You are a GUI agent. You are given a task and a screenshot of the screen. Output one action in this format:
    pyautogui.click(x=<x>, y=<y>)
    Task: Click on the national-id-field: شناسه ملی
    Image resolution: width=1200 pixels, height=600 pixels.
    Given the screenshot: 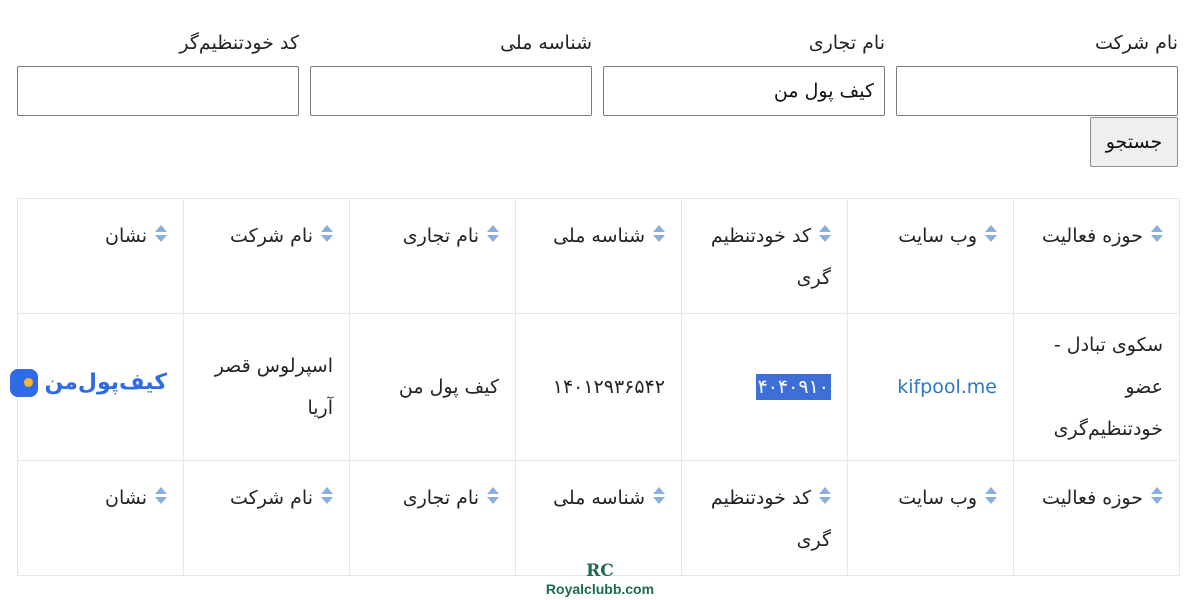 What is the action you would take?
    pyautogui.click(x=451, y=71)
    